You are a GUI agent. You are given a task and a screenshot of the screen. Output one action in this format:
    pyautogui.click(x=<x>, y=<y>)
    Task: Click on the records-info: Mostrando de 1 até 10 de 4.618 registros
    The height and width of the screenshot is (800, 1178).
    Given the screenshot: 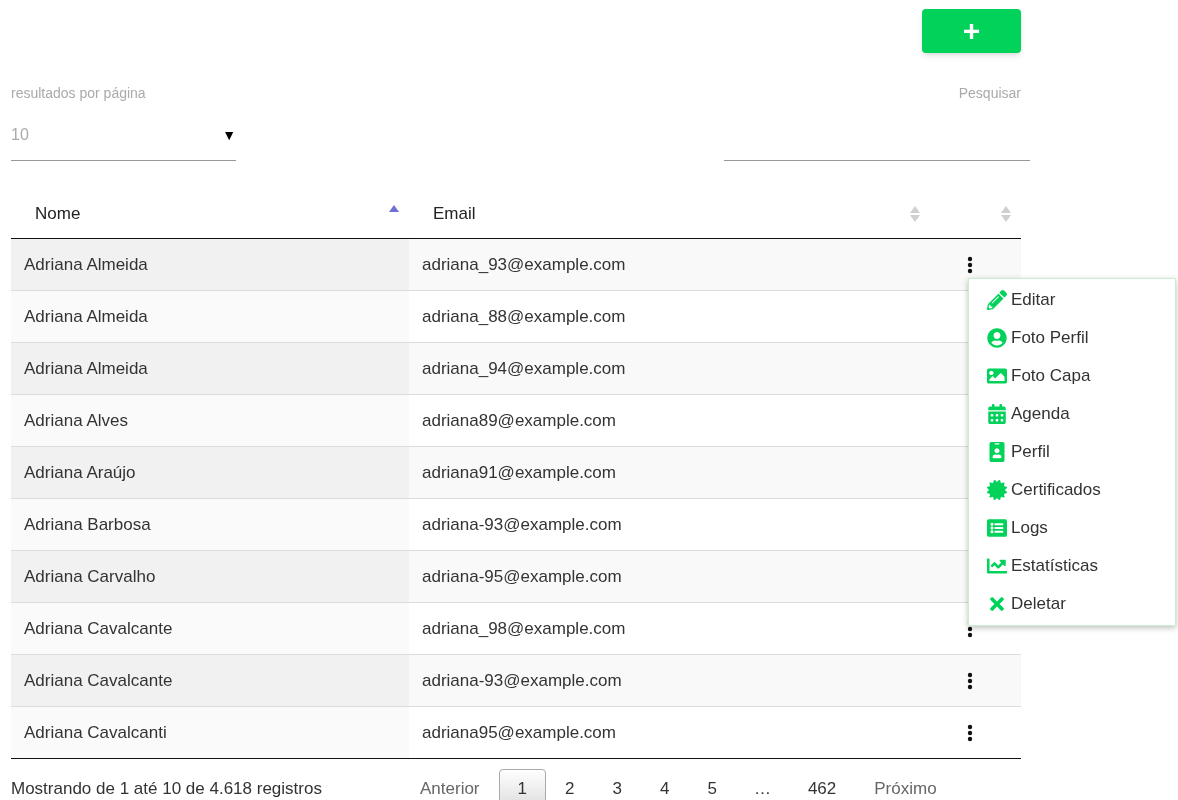 What is the action you would take?
    pyautogui.click(x=167, y=788)
    